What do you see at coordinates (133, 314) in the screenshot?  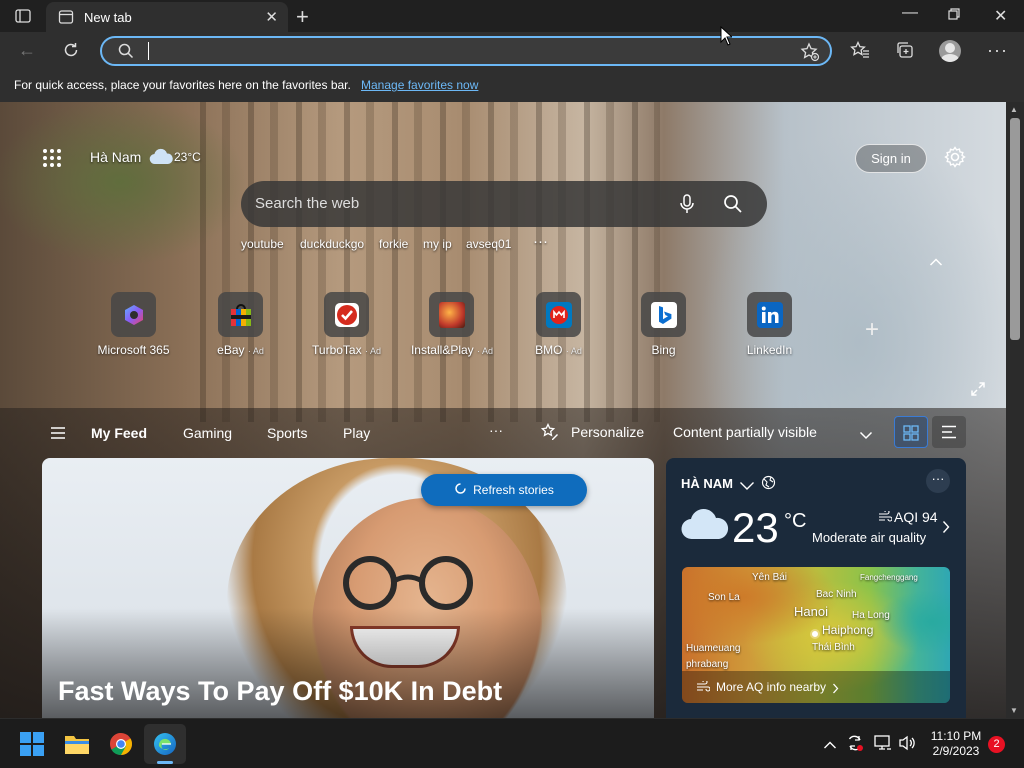 I see `quicklink-microsoft365` at bounding box center [133, 314].